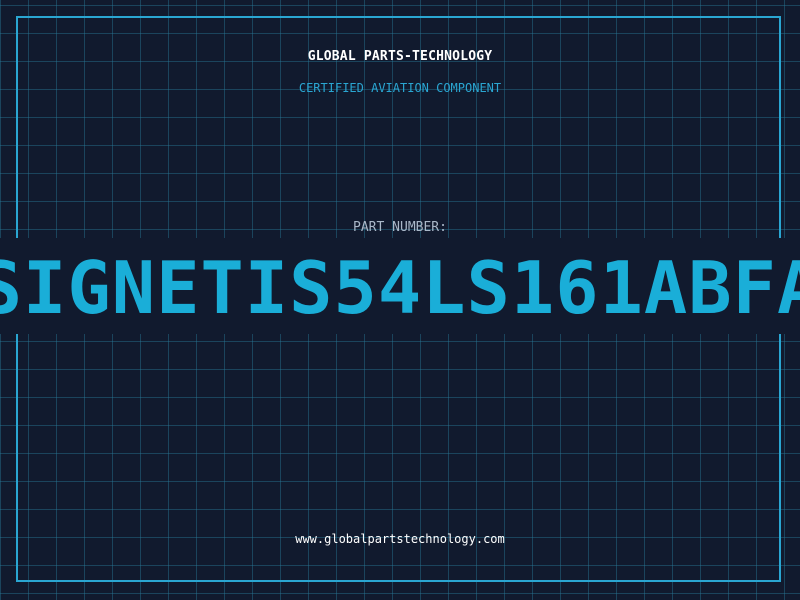  What do you see at coordinates (400, 88) in the screenshot?
I see `certification-subtitle: CERTIFIED AVIATION COMPONENT` at bounding box center [400, 88].